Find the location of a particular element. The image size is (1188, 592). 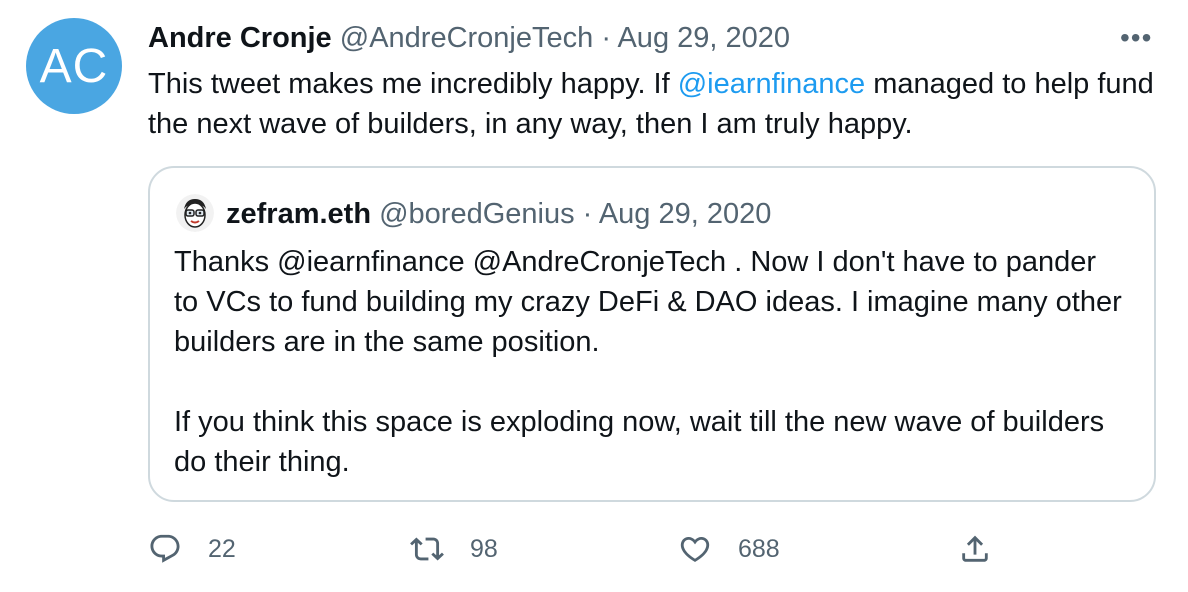

mention-link: @iearnfinance is located at coordinates (771, 84).